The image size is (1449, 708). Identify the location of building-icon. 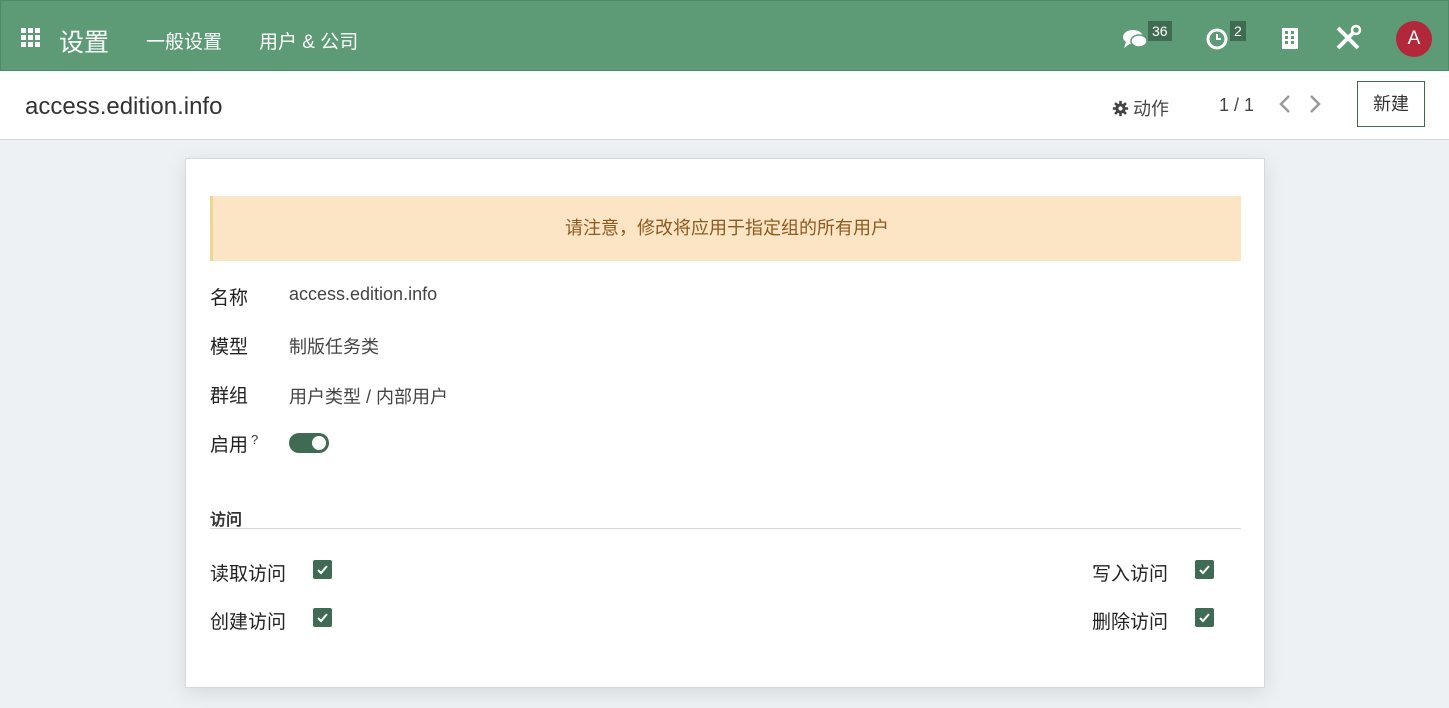
(1290, 38).